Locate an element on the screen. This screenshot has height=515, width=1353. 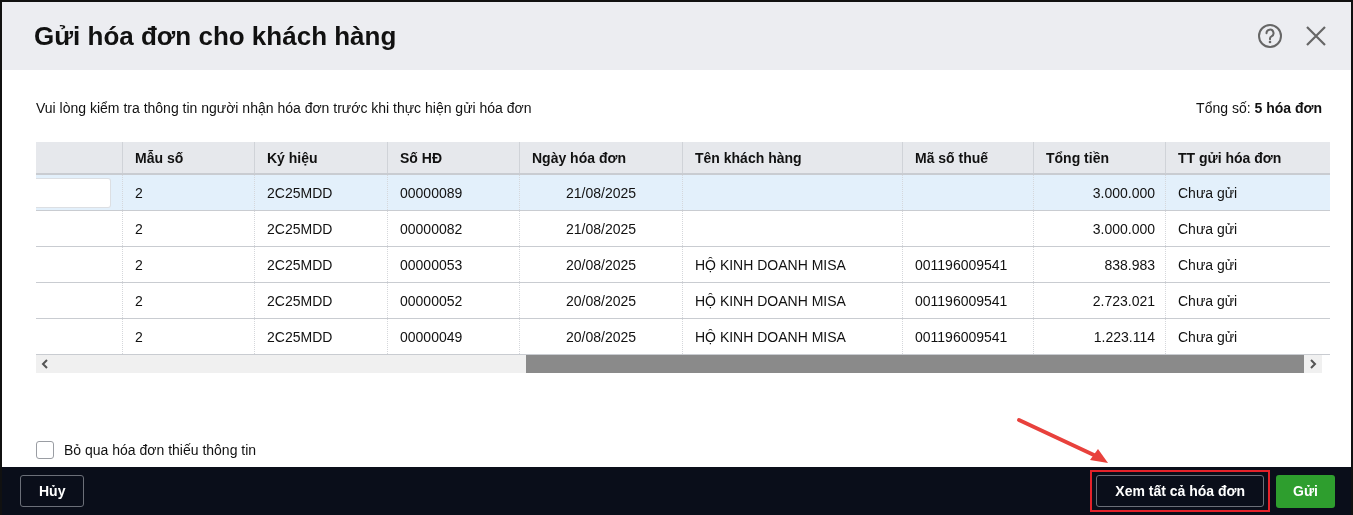
total-count: Tổng số: 5 hóa đơn is located at coordinates (1259, 108).